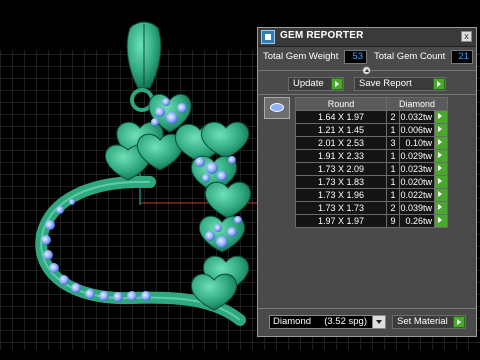 Image resolution: width=480 pixels, height=360 pixels. I want to click on chevron-down-icon, so click(378, 322).